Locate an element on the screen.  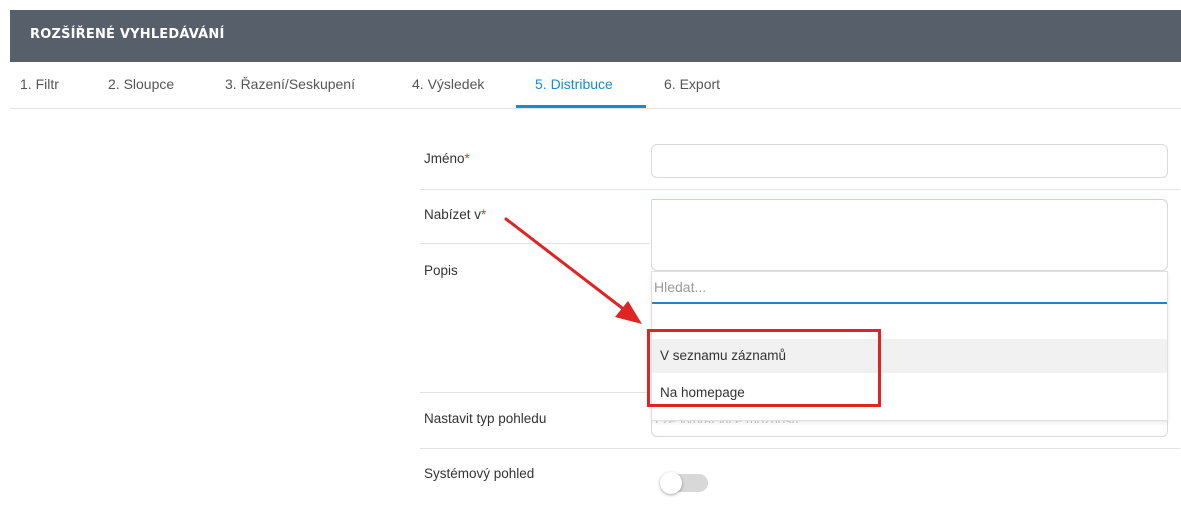
toggle-knob is located at coordinates (671, 483).